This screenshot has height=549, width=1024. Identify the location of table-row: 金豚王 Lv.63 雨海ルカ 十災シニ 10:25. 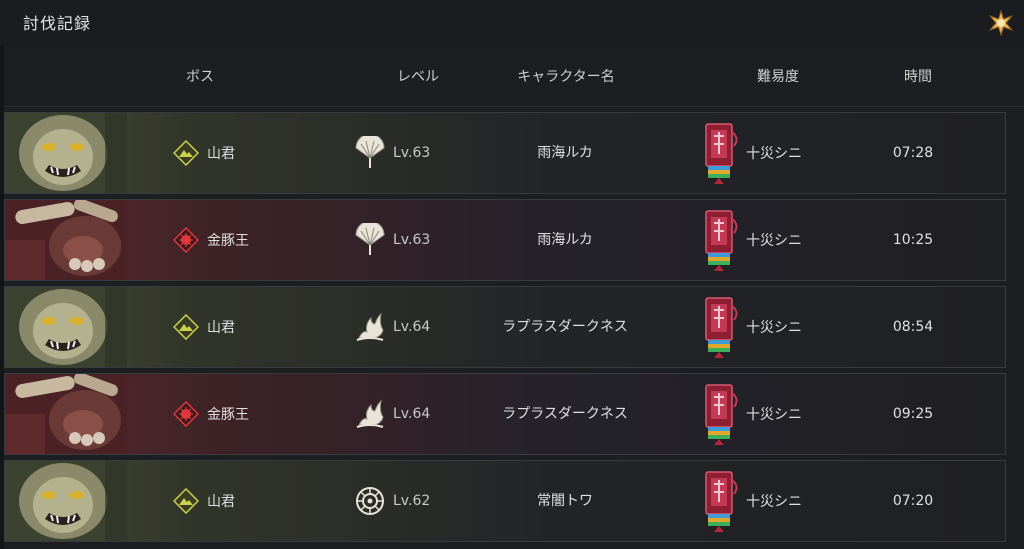
(505, 240).